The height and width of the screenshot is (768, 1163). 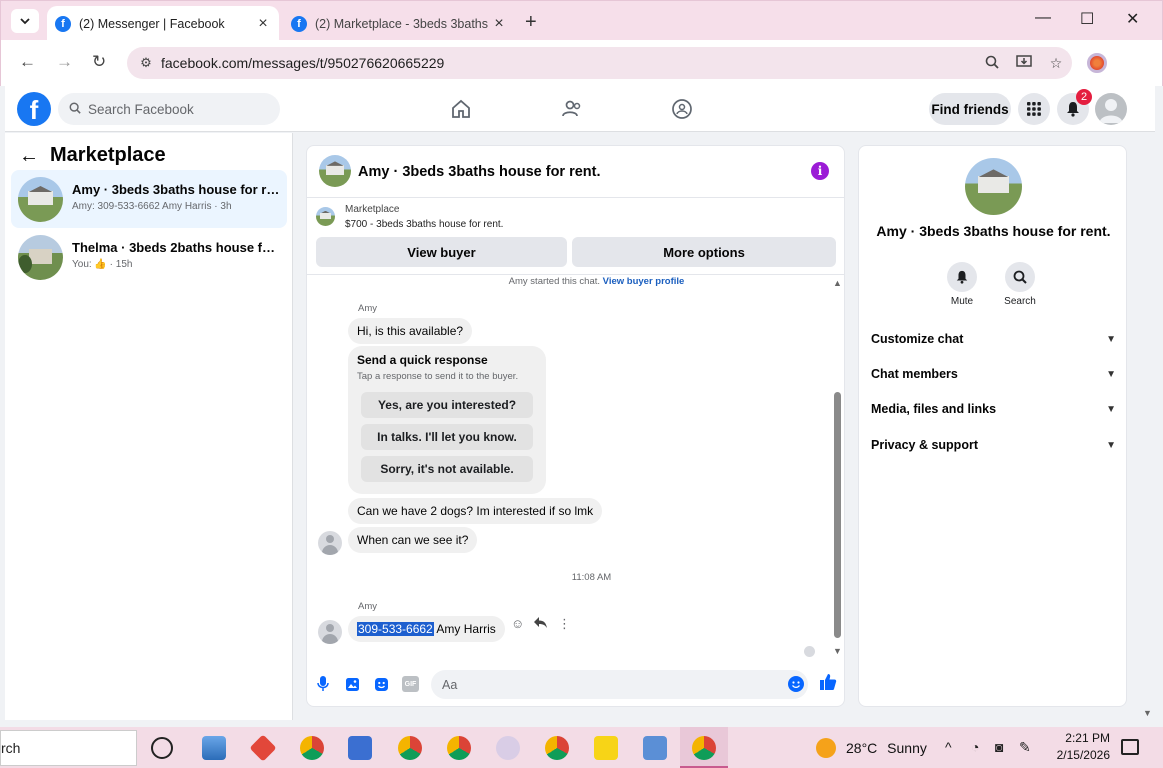 What do you see at coordinates (993, 339) in the screenshot?
I see `customize-chat-section: Customize chat ▼` at bounding box center [993, 339].